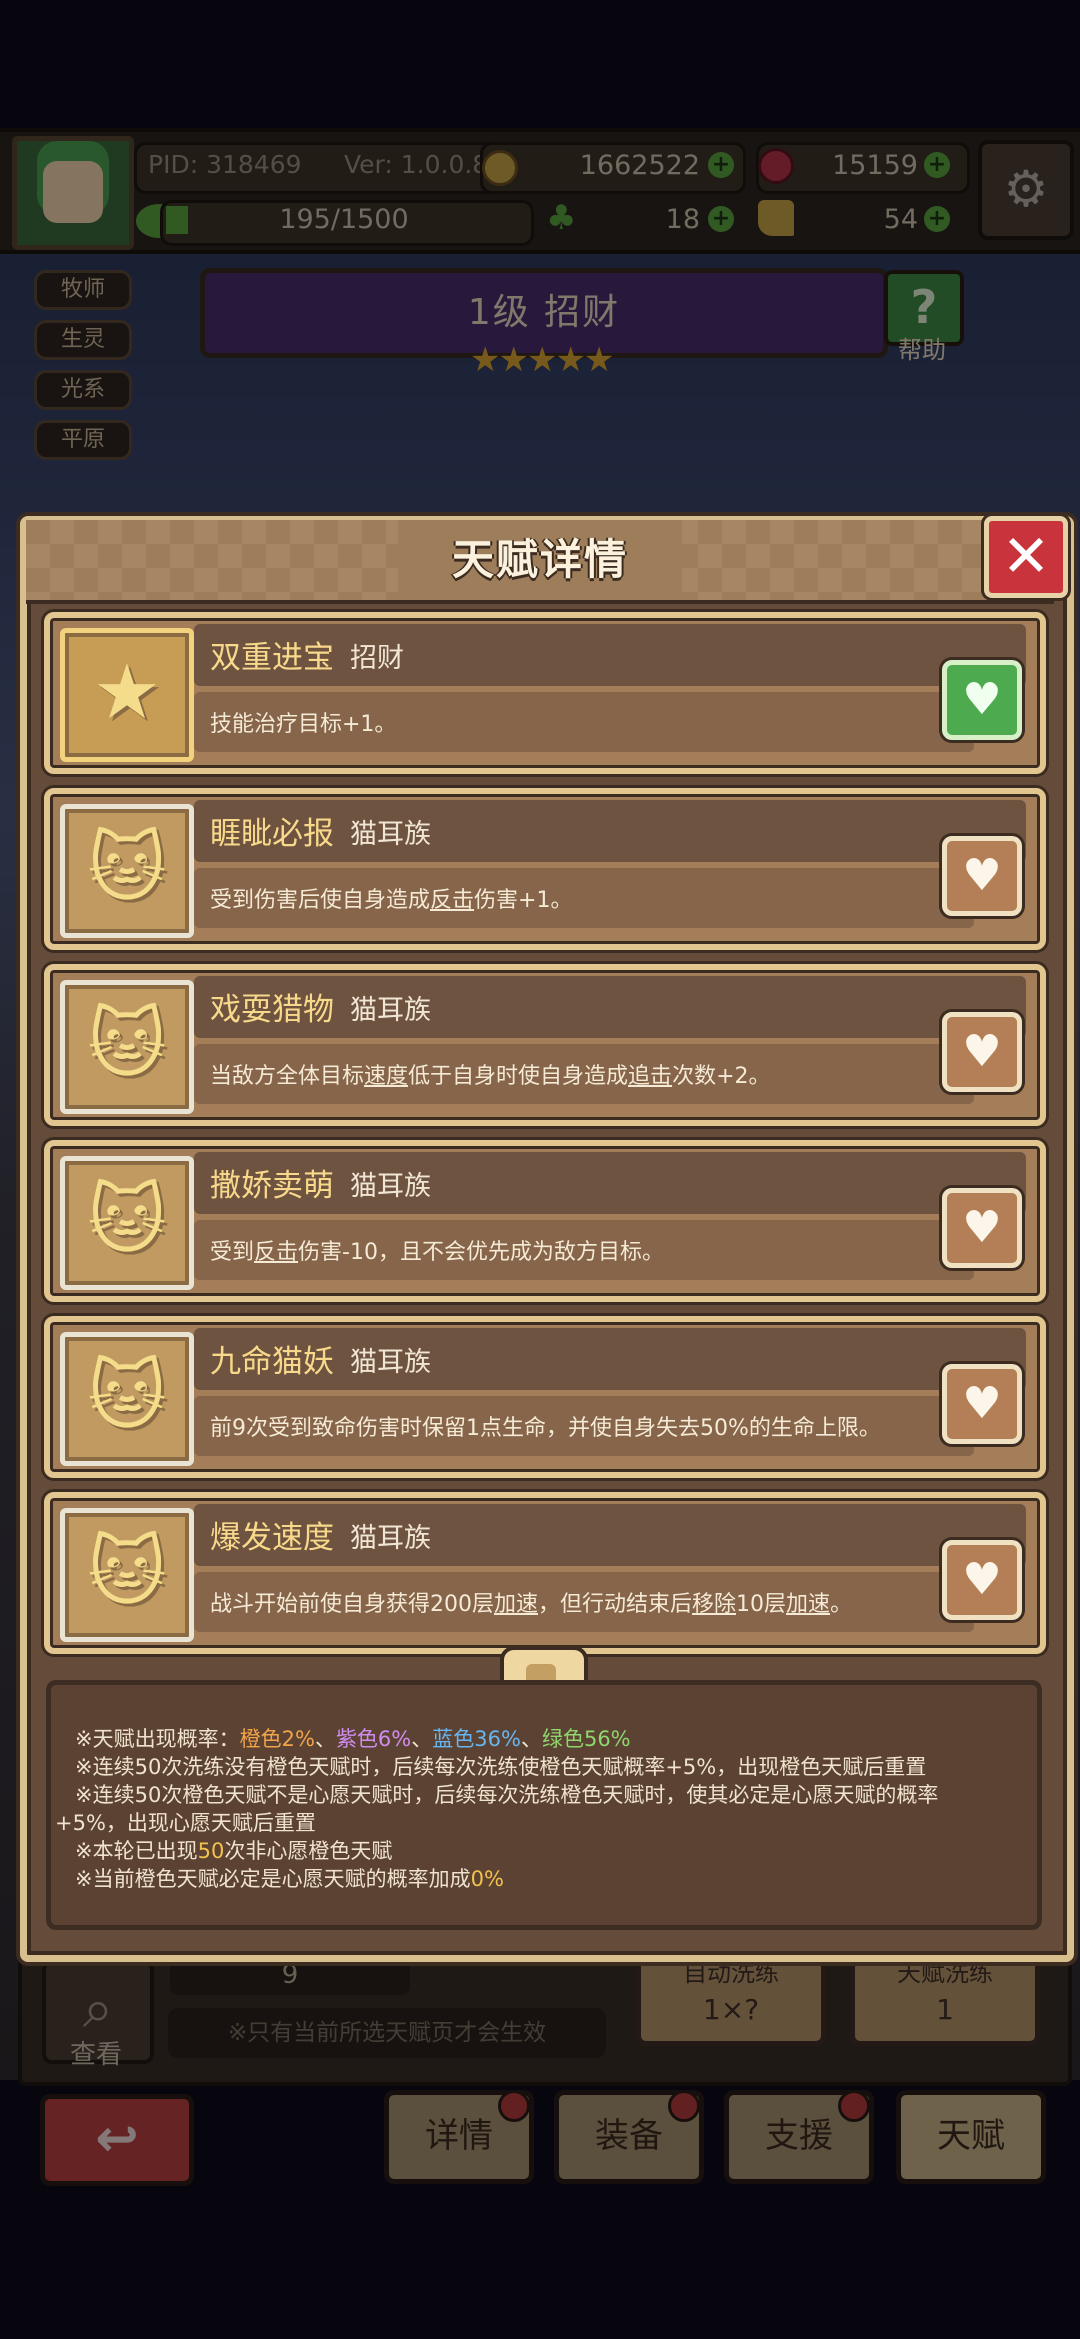 This screenshot has width=1080, height=2339. I want to click on keyword-link: 速度, so click(386, 1076).